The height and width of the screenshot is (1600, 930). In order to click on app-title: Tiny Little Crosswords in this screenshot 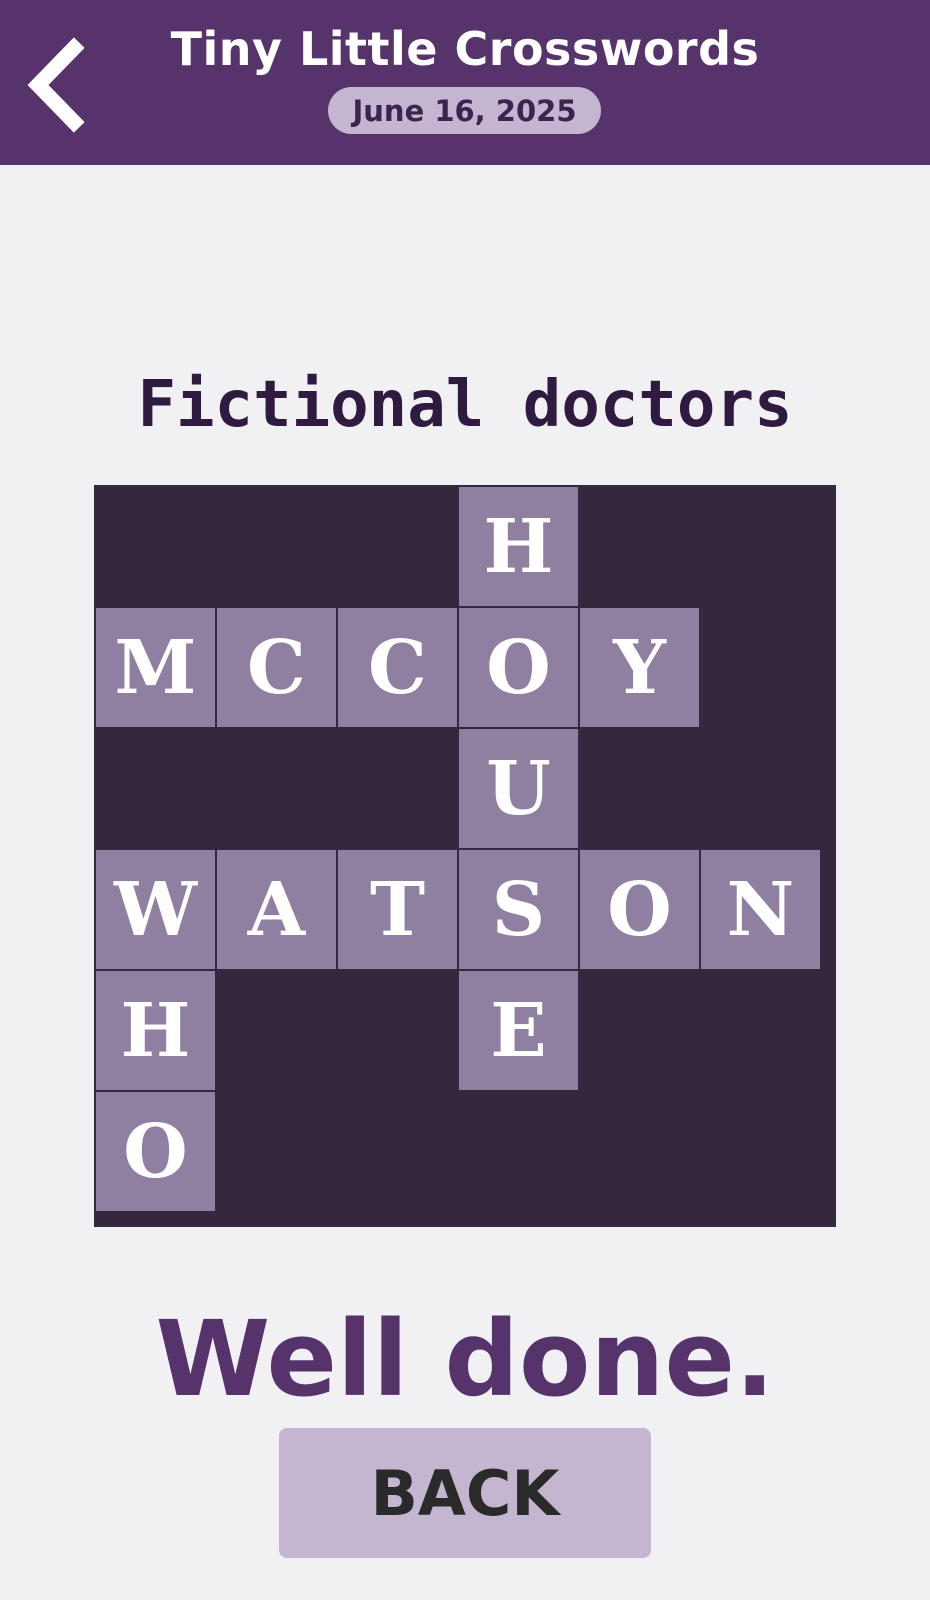, I will do `click(465, 49)`.